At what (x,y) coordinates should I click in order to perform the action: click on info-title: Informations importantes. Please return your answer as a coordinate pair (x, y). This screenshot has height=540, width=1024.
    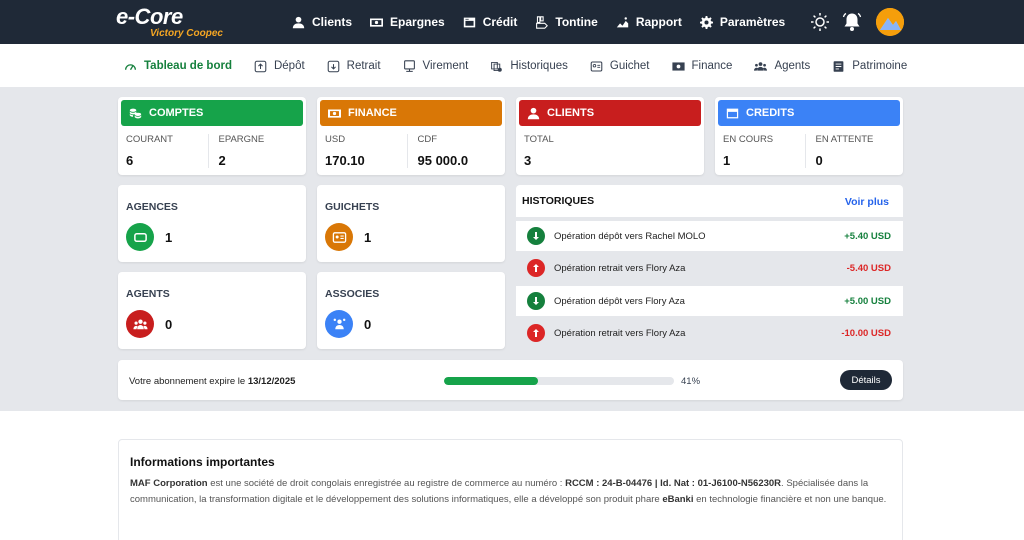
    Looking at the image, I should click on (202, 462).